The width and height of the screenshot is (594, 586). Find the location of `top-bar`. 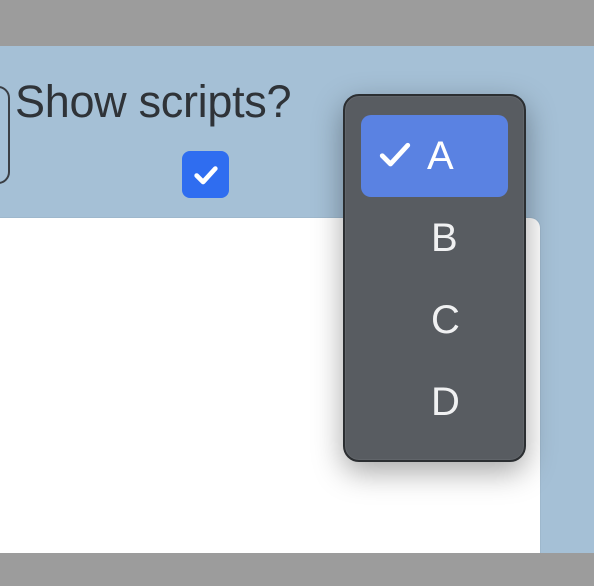

top-bar is located at coordinates (297, 23).